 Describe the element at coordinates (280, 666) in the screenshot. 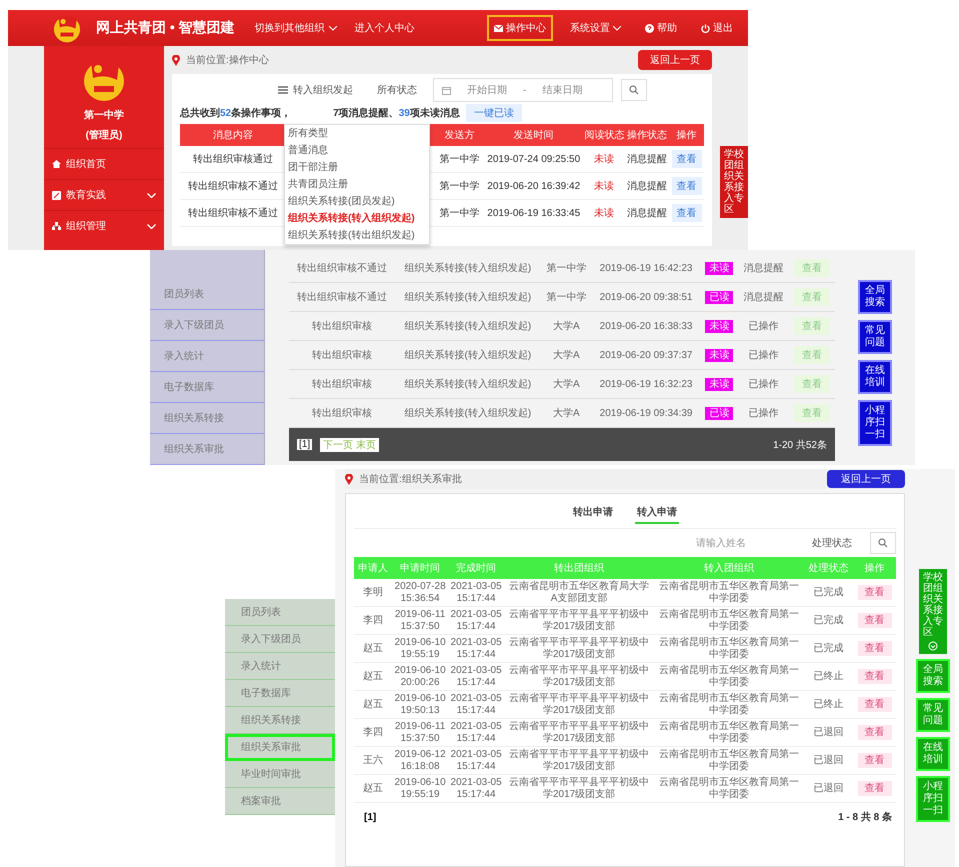

I see `sidebar-item: 录入统计` at that location.